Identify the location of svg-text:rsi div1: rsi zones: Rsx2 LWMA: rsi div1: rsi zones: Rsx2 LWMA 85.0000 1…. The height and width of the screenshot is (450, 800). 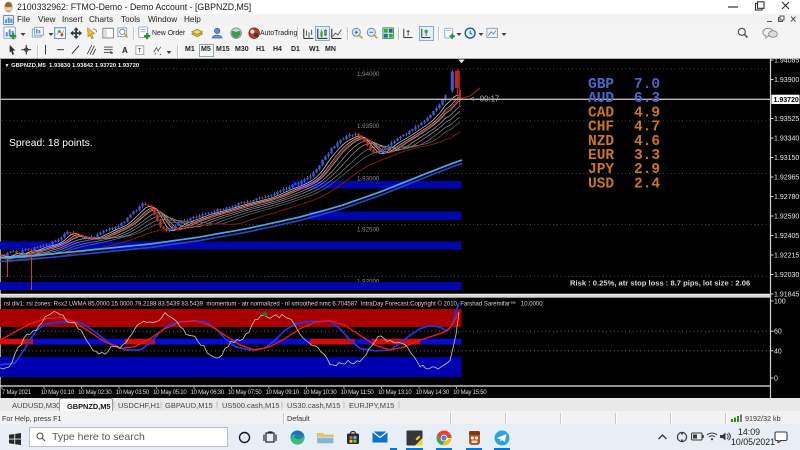
(273, 304).